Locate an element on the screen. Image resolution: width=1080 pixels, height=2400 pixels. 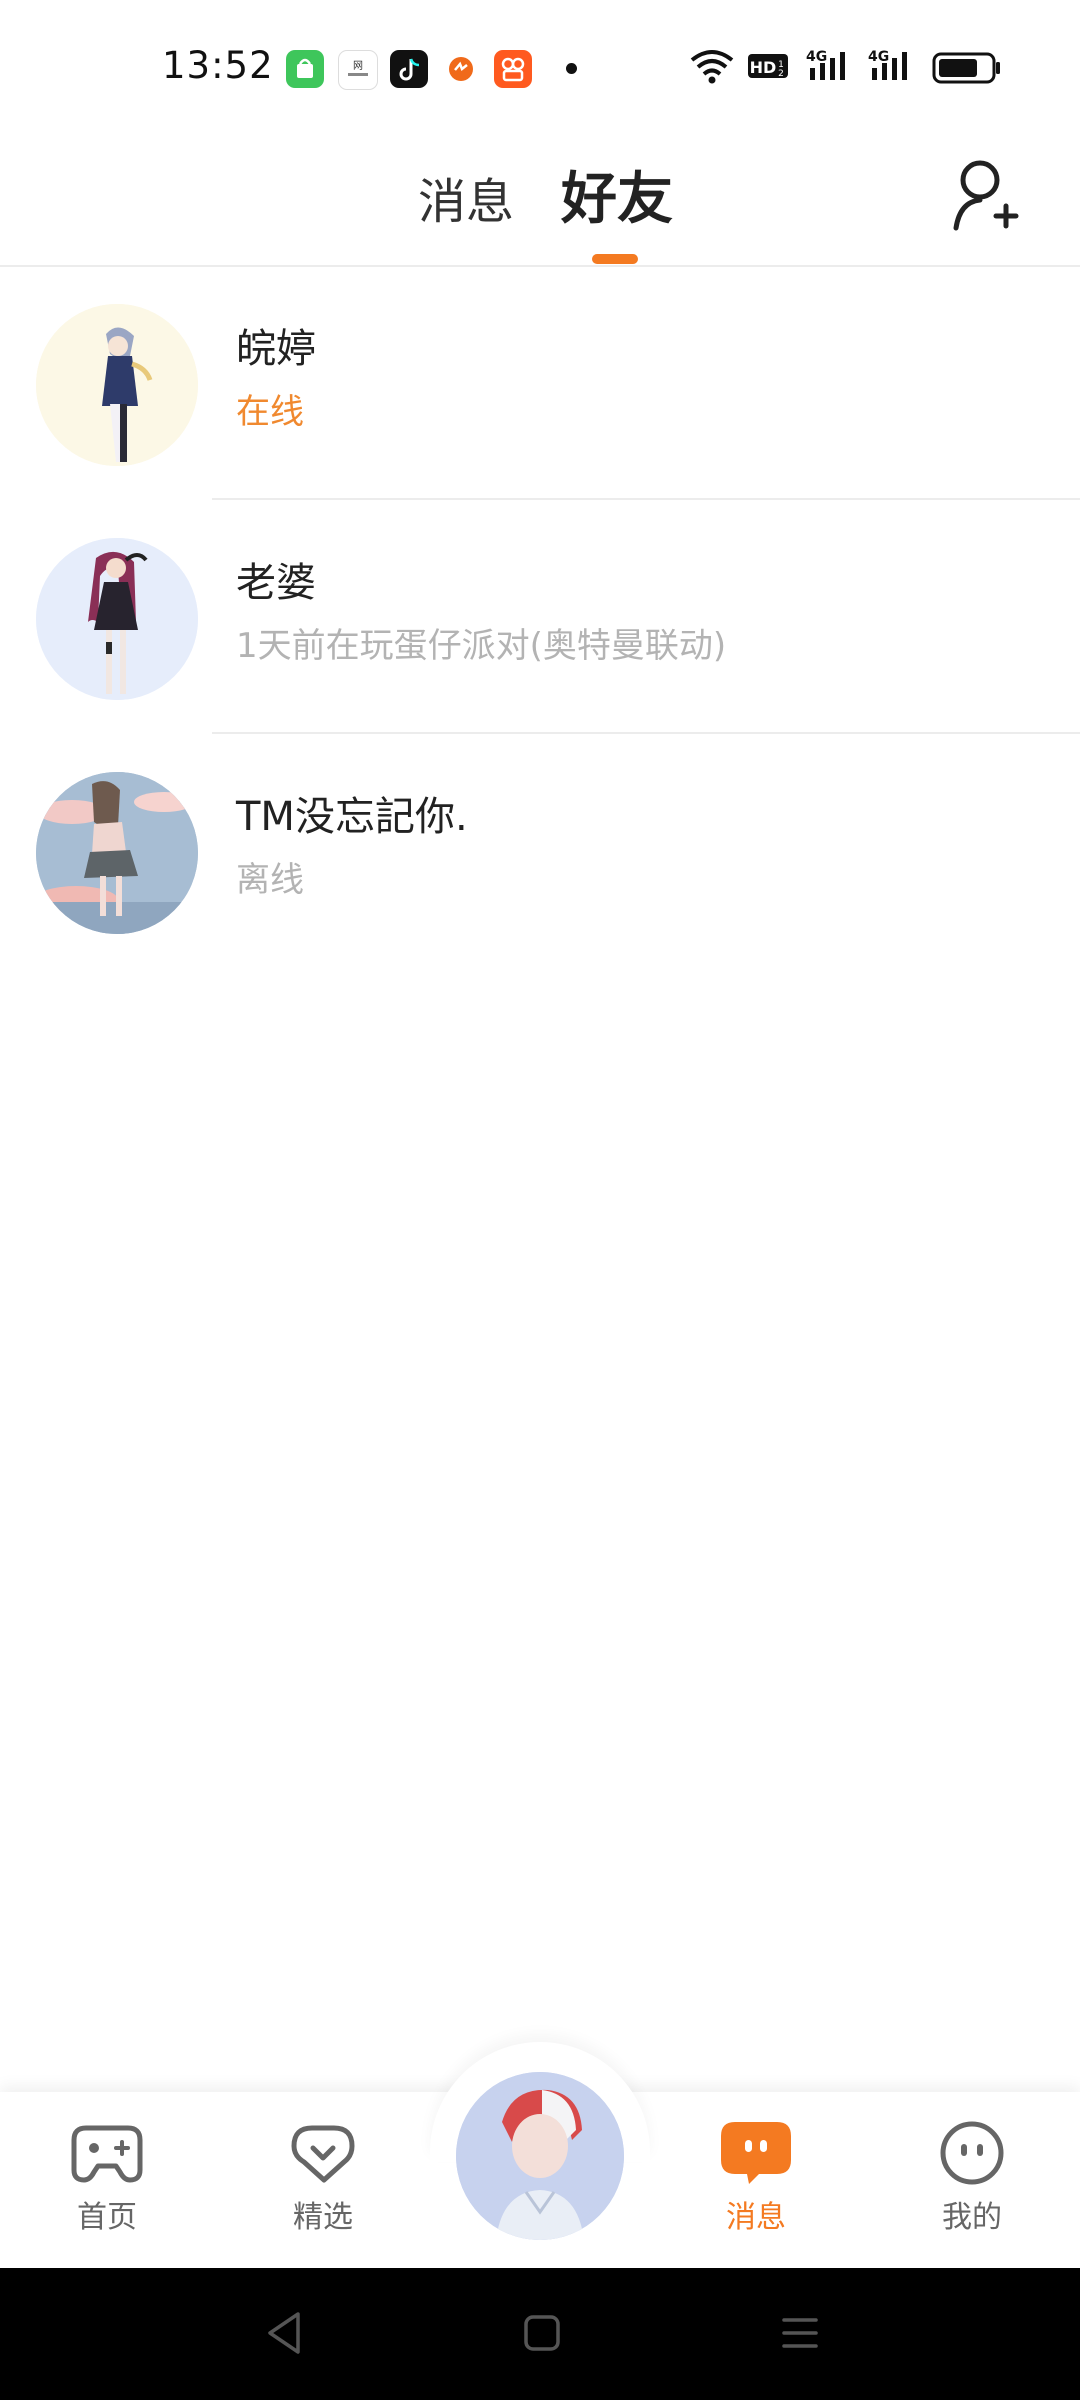
back-icon is located at coordinates (284, 2333).